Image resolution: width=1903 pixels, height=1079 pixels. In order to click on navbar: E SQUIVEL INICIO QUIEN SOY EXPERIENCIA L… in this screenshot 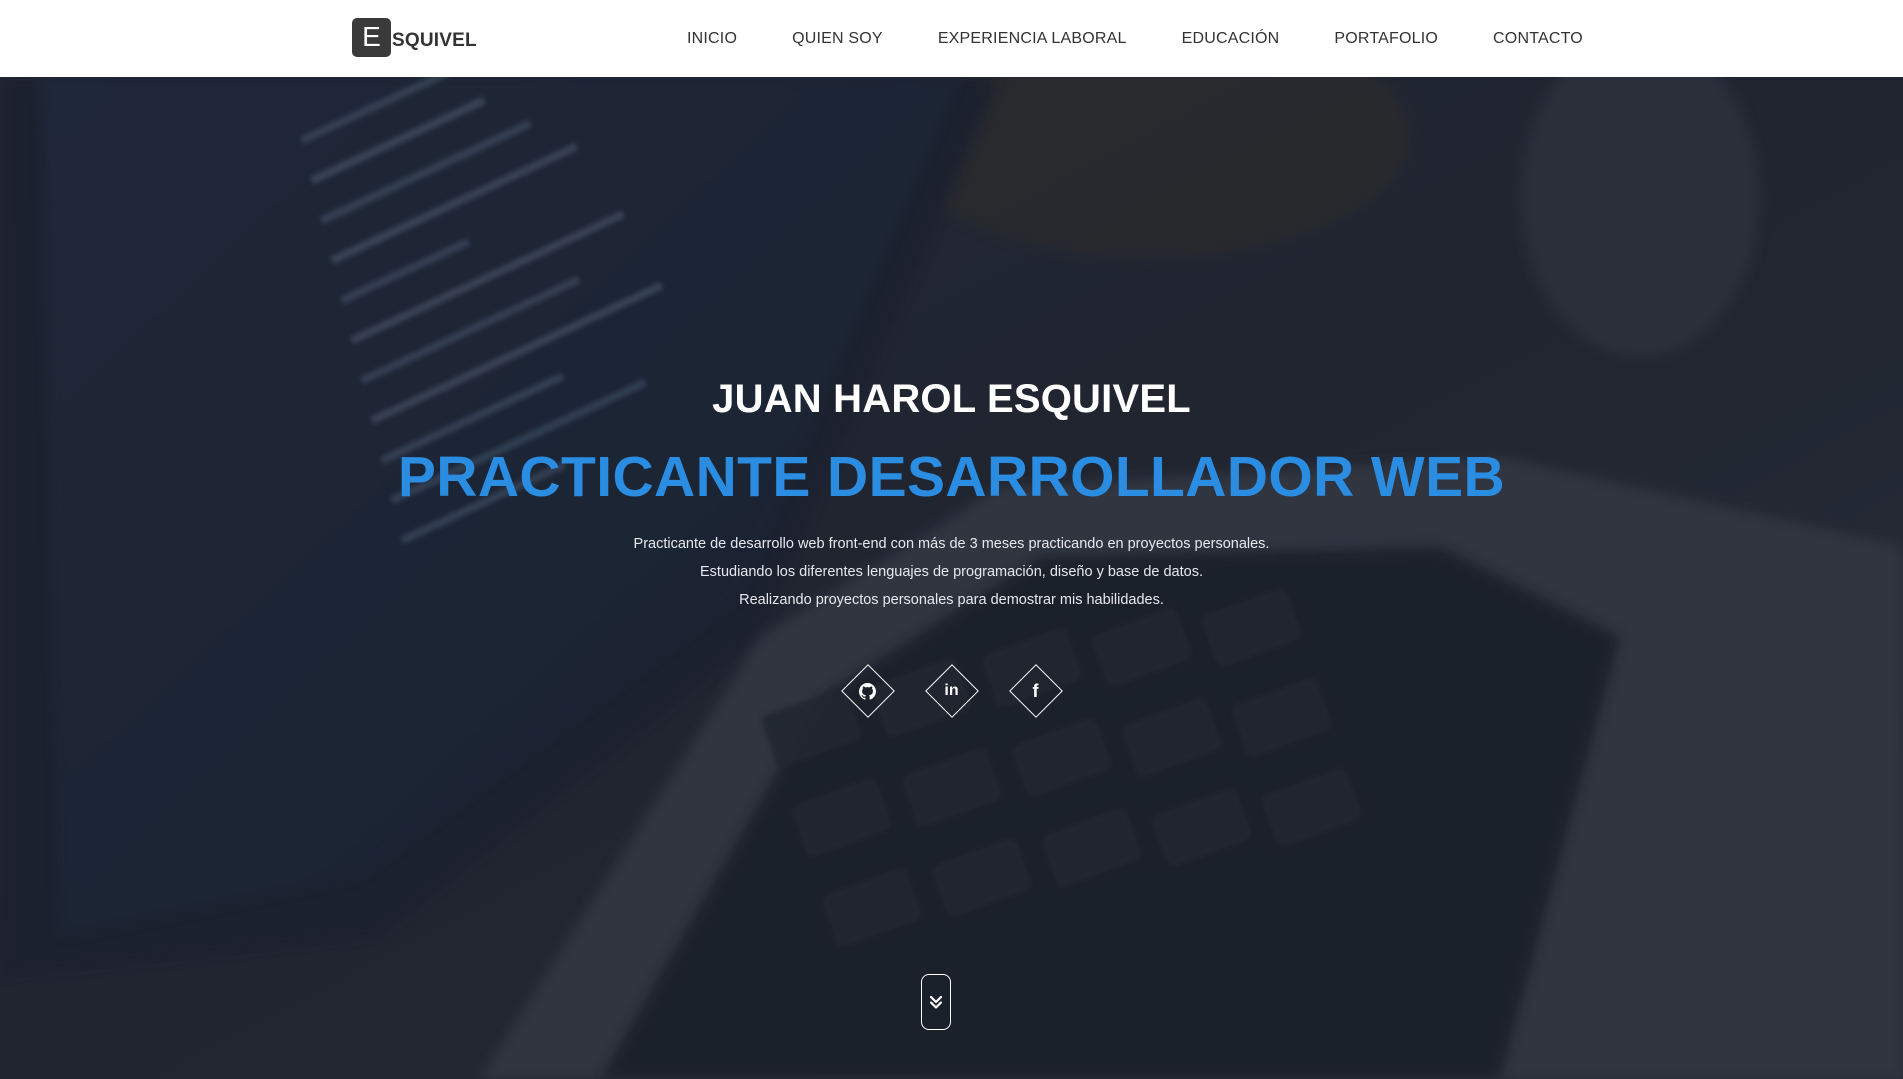, I will do `click(951, 38)`.